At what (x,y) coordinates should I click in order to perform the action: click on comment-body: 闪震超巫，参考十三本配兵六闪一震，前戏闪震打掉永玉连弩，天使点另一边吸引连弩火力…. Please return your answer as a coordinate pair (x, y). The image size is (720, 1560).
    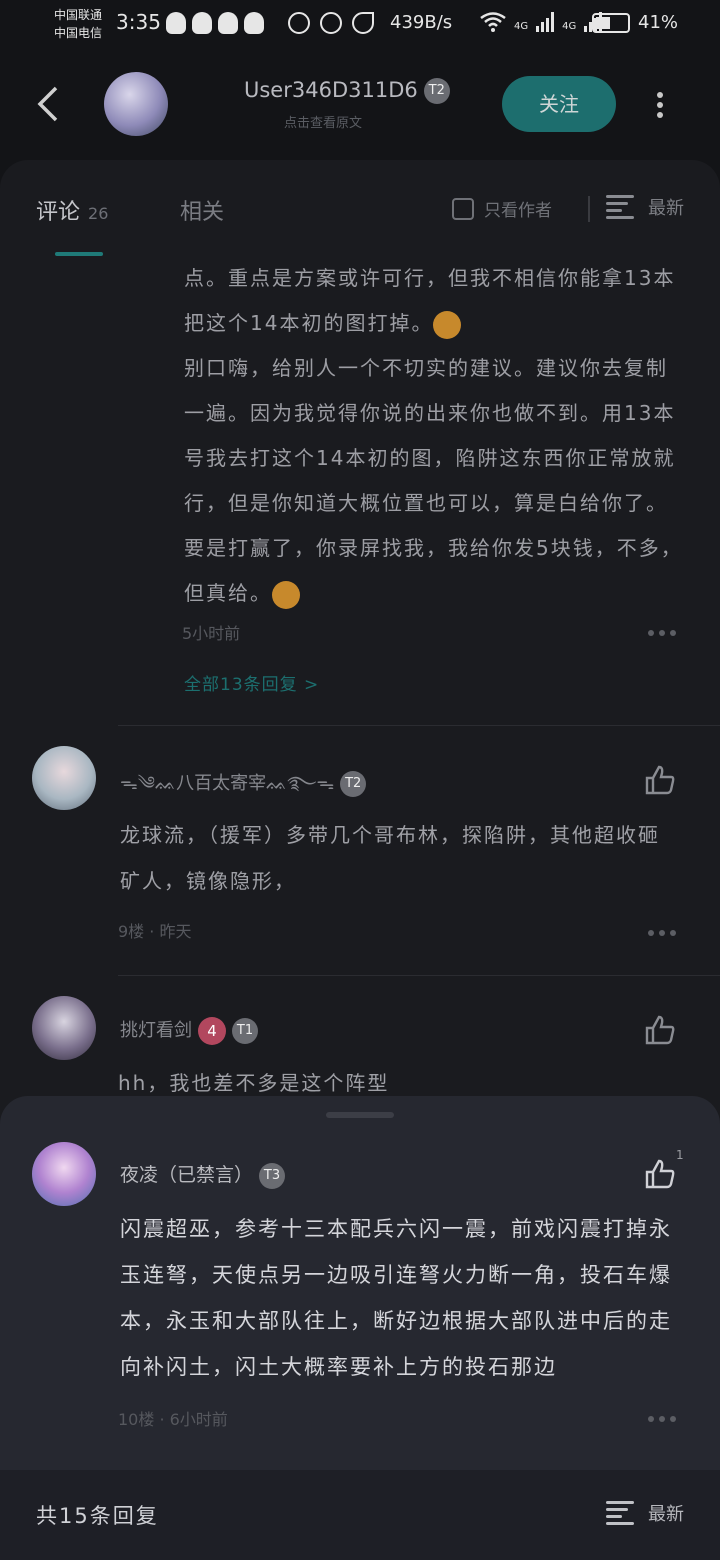
    Looking at the image, I should click on (396, 1298).